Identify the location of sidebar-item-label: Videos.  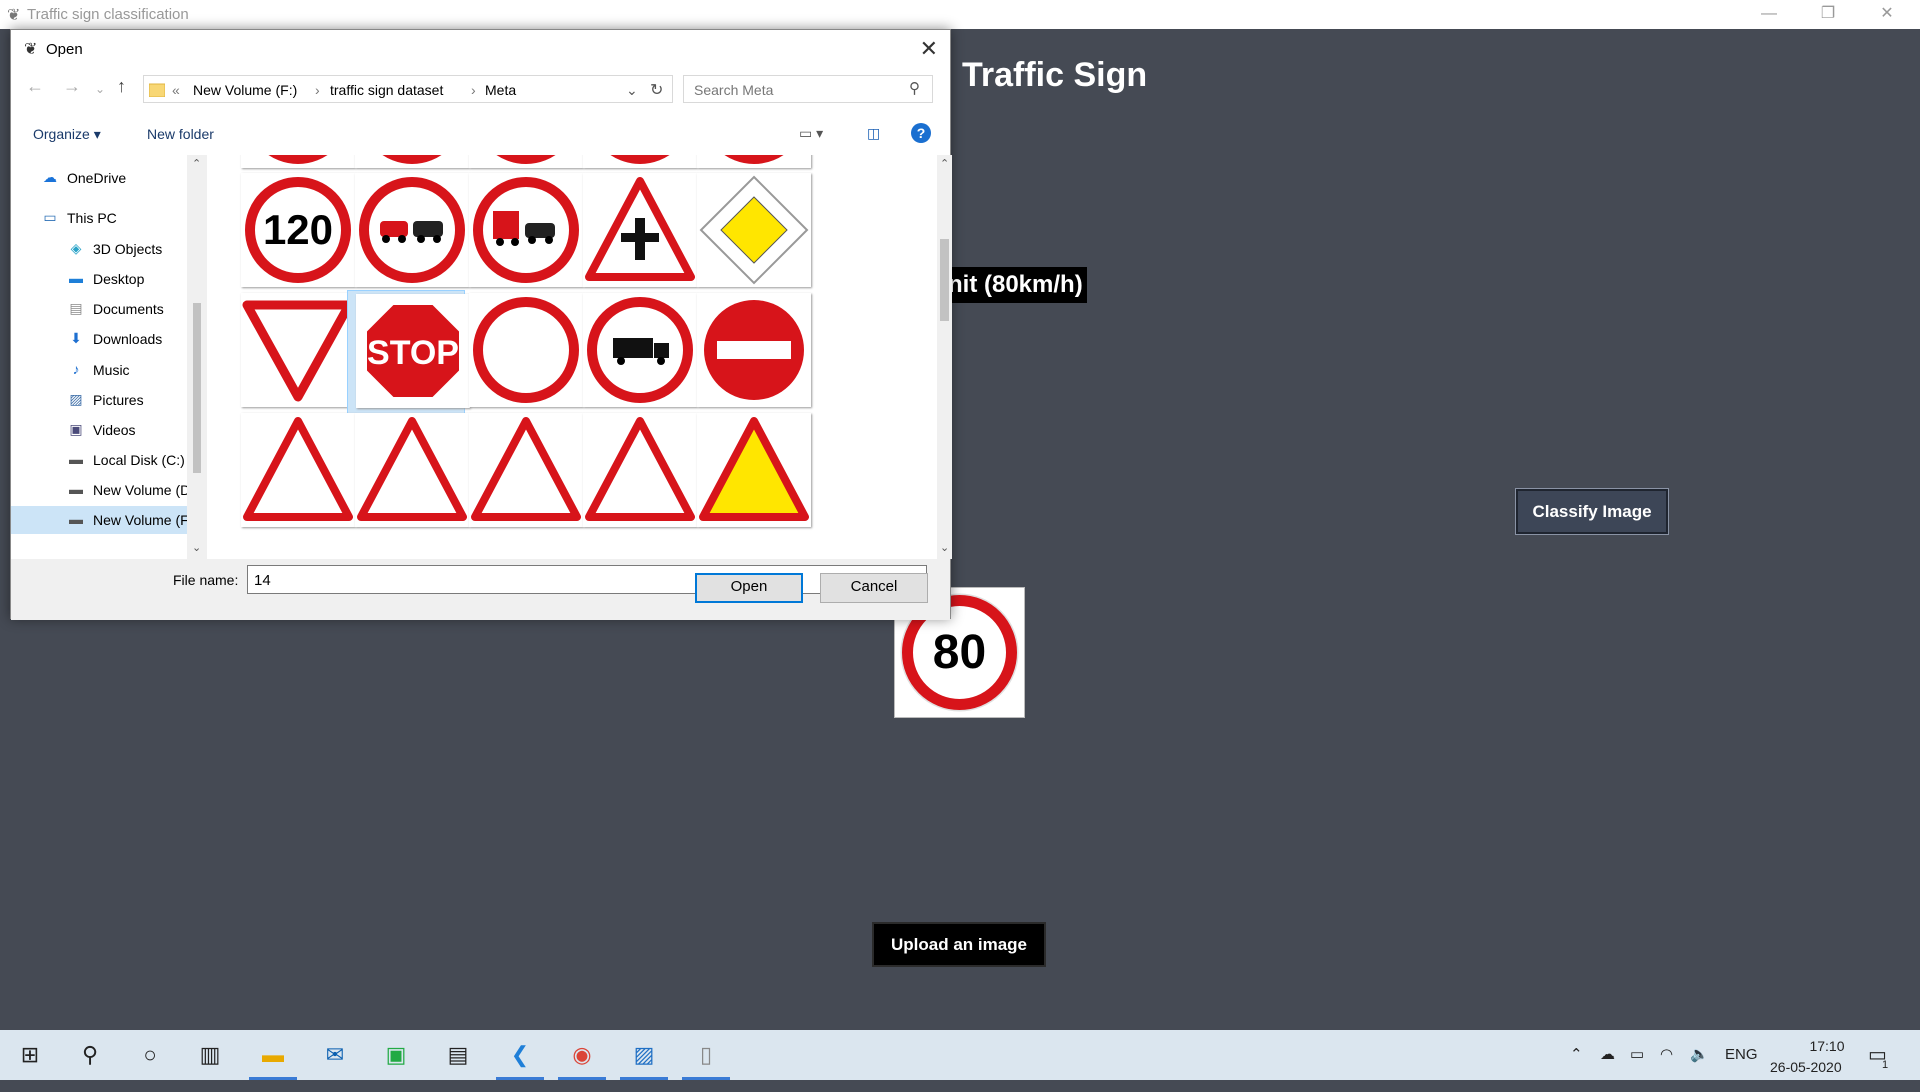
(114, 430).